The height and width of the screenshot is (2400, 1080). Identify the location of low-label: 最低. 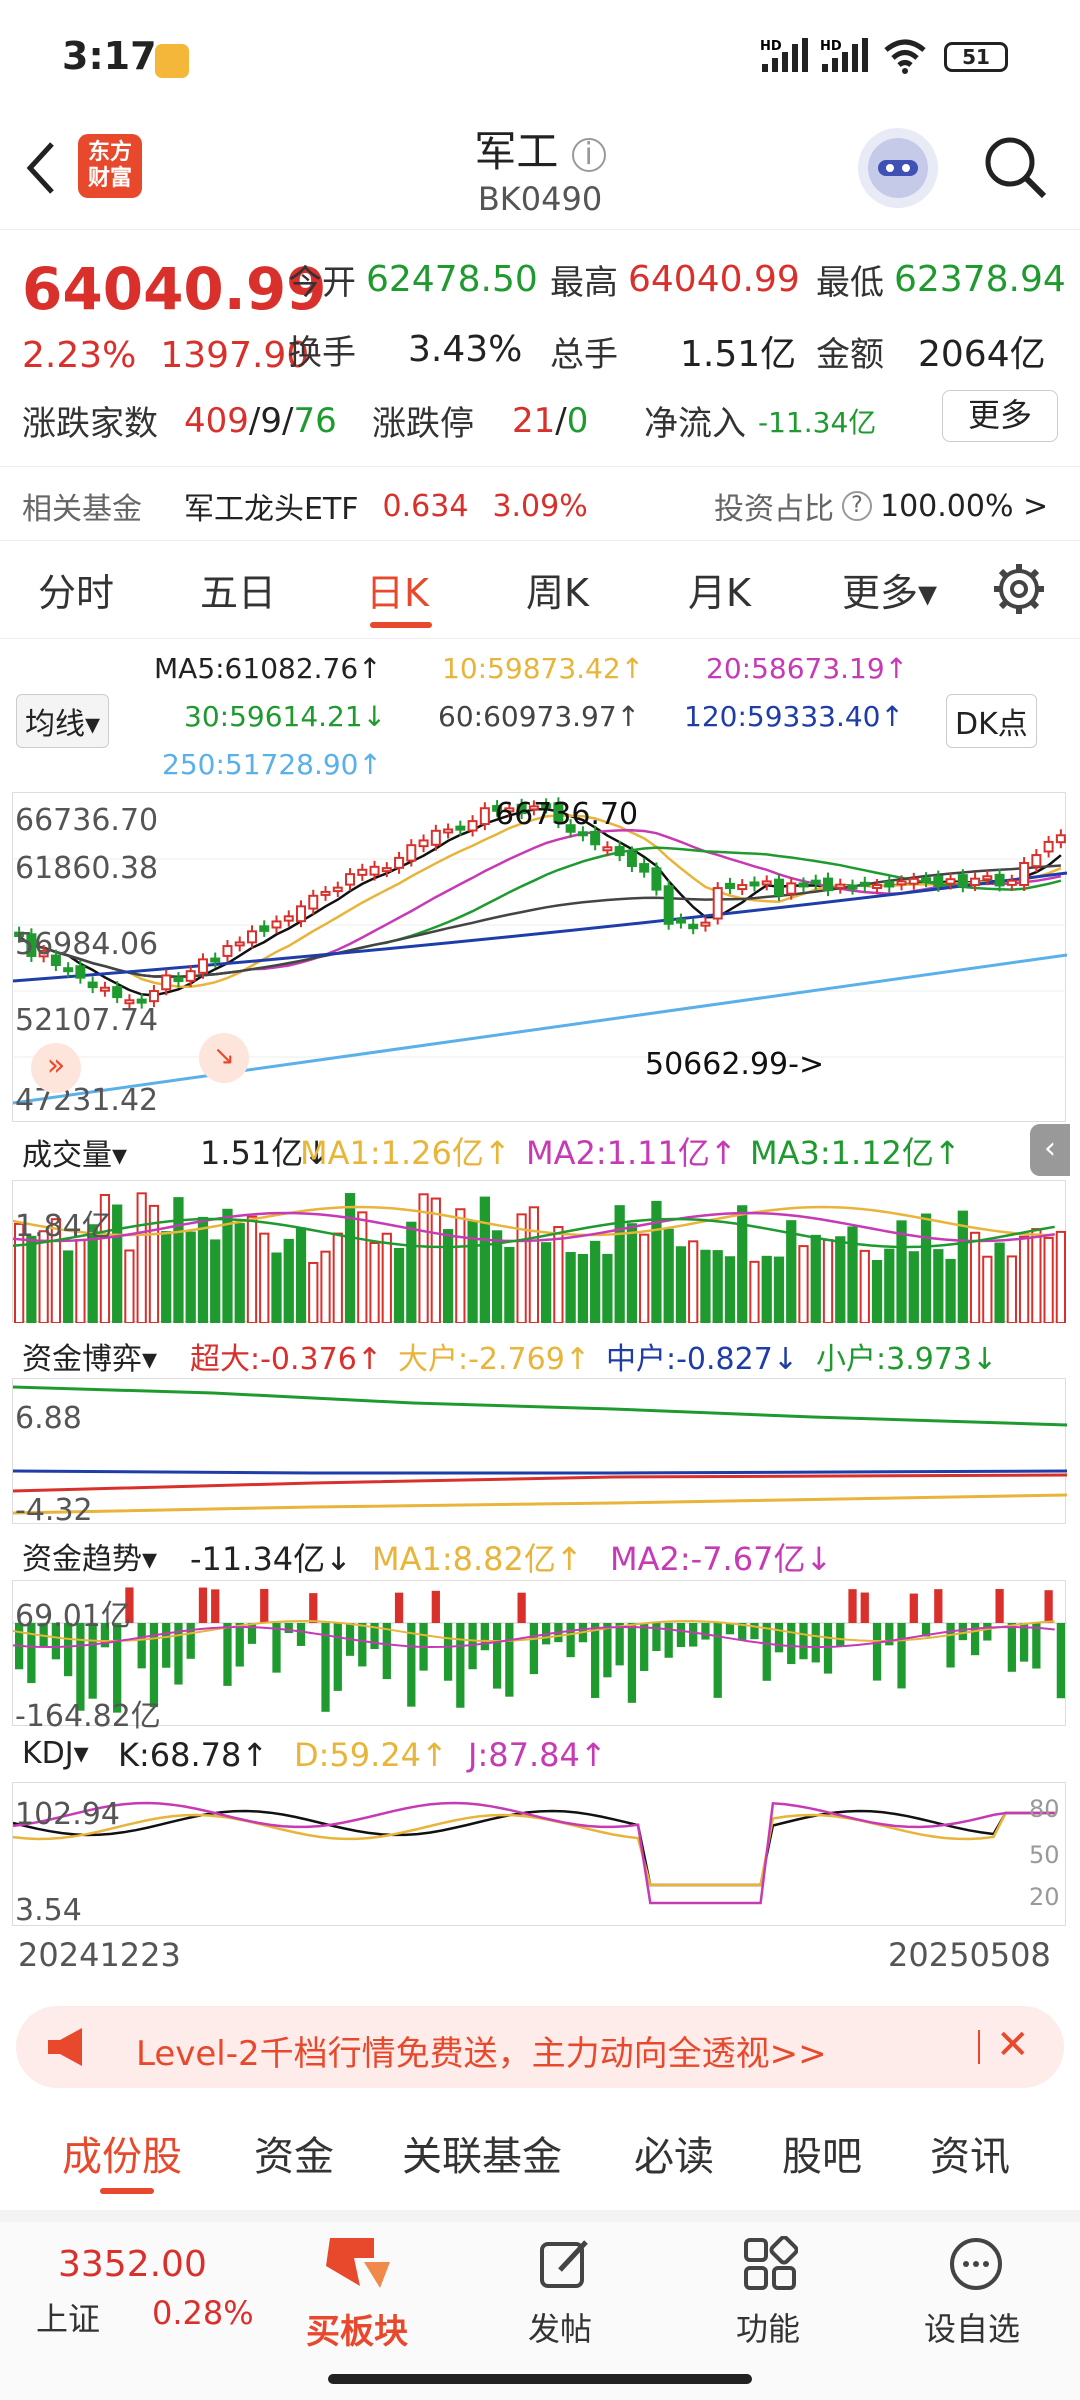
(850, 283).